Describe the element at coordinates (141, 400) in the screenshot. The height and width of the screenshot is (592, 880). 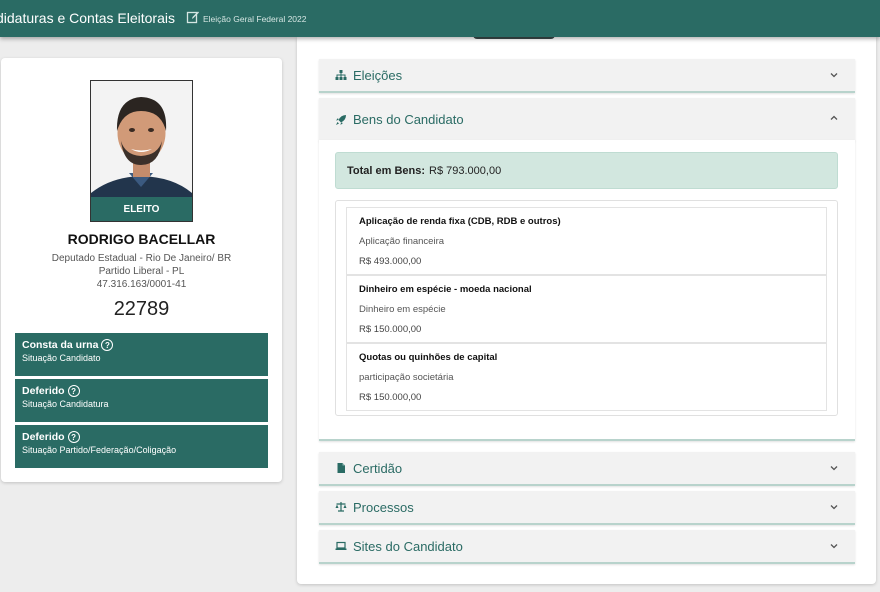
I see `status-candidatura: Deferido? Situação Candidatura` at that location.